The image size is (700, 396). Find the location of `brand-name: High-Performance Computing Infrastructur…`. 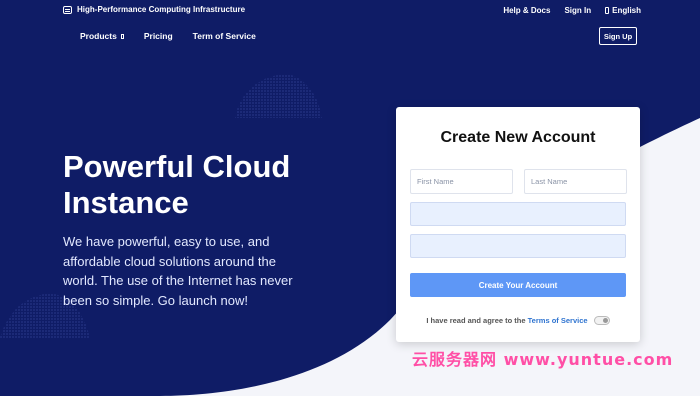

brand-name: High-Performance Computing Infrastructur… is located at coordinates (161, 9).